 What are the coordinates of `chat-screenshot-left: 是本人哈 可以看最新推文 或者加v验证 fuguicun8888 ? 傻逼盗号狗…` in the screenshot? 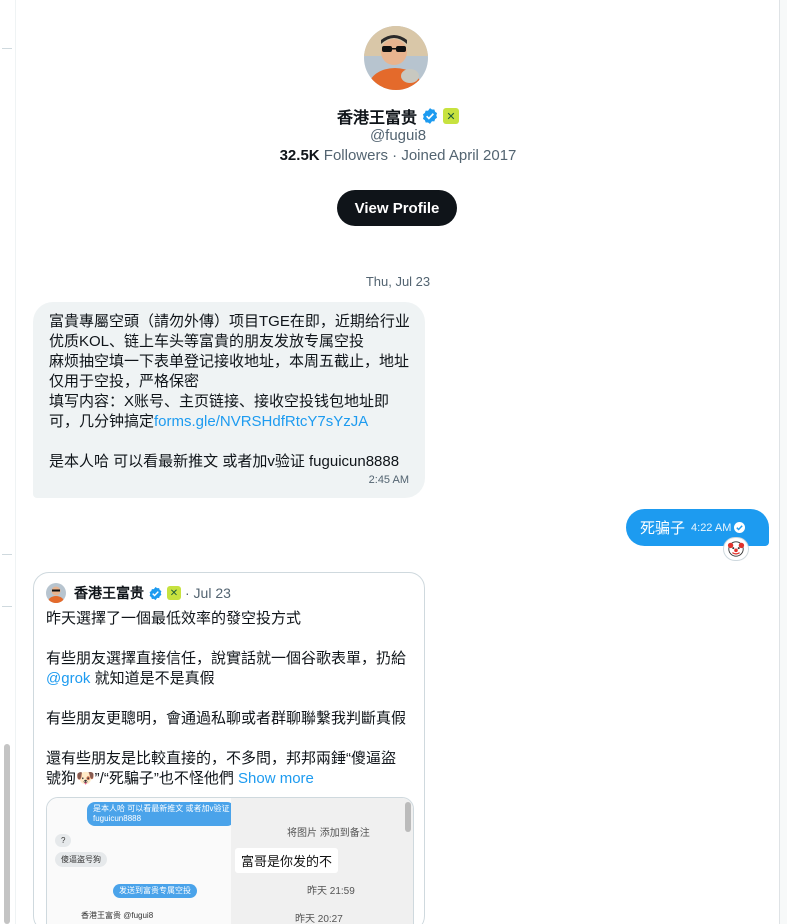 It's located at (141, 861).